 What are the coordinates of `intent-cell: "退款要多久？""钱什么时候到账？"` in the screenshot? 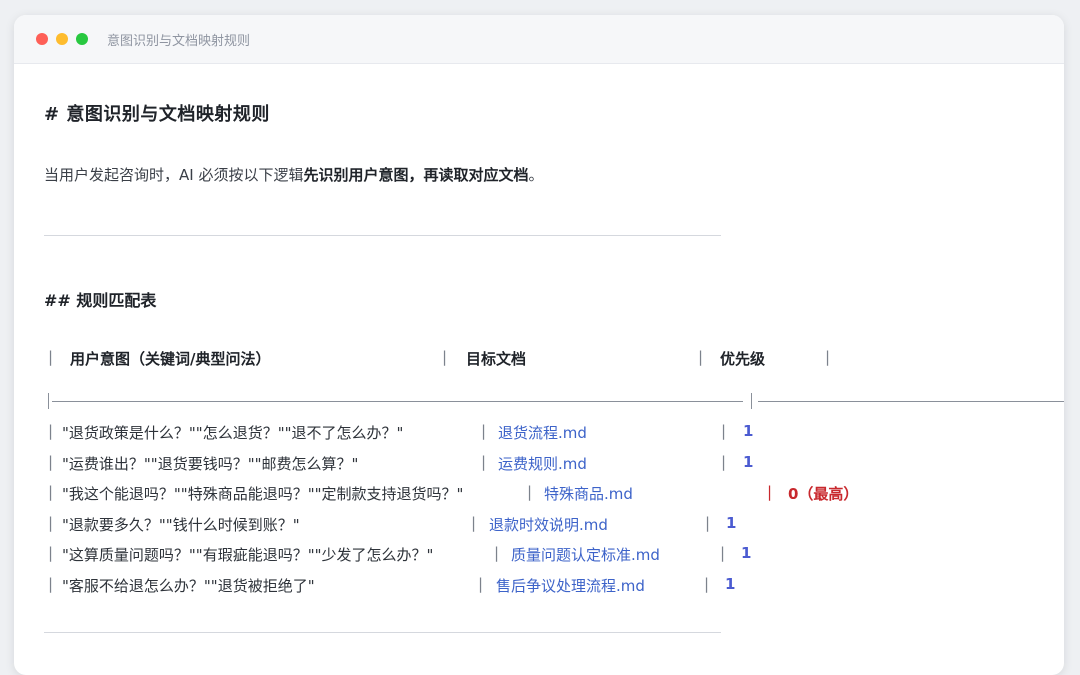 It's located at (181, 525).